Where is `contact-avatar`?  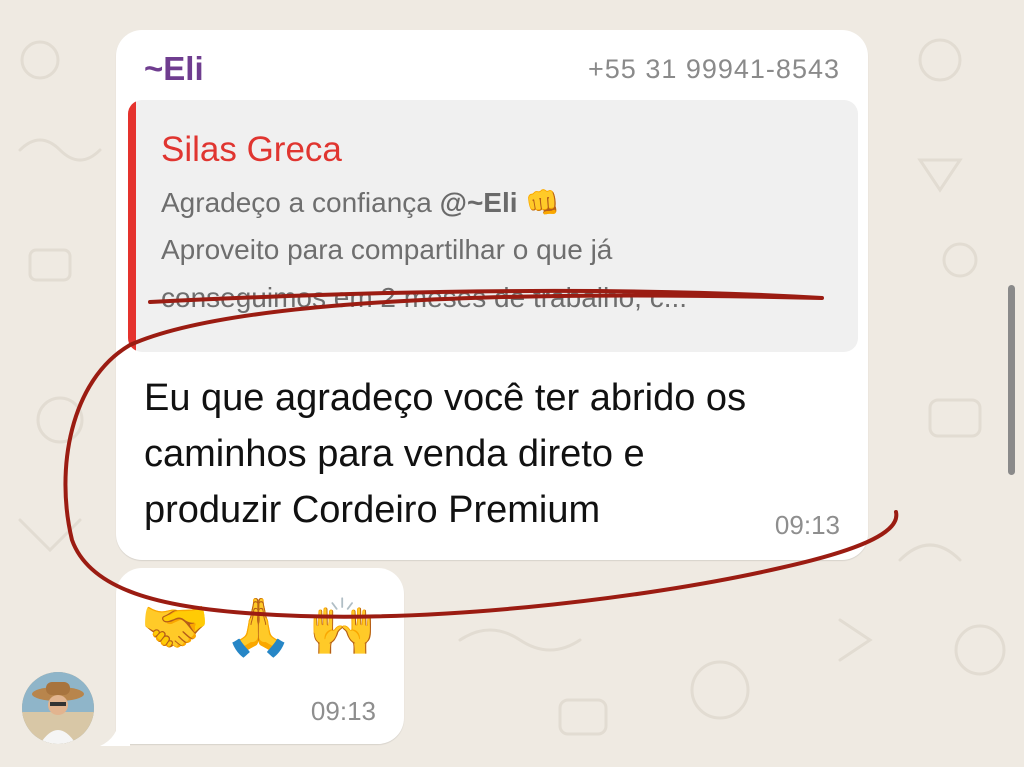
contact-avatar is located at coordinates (58, 708).